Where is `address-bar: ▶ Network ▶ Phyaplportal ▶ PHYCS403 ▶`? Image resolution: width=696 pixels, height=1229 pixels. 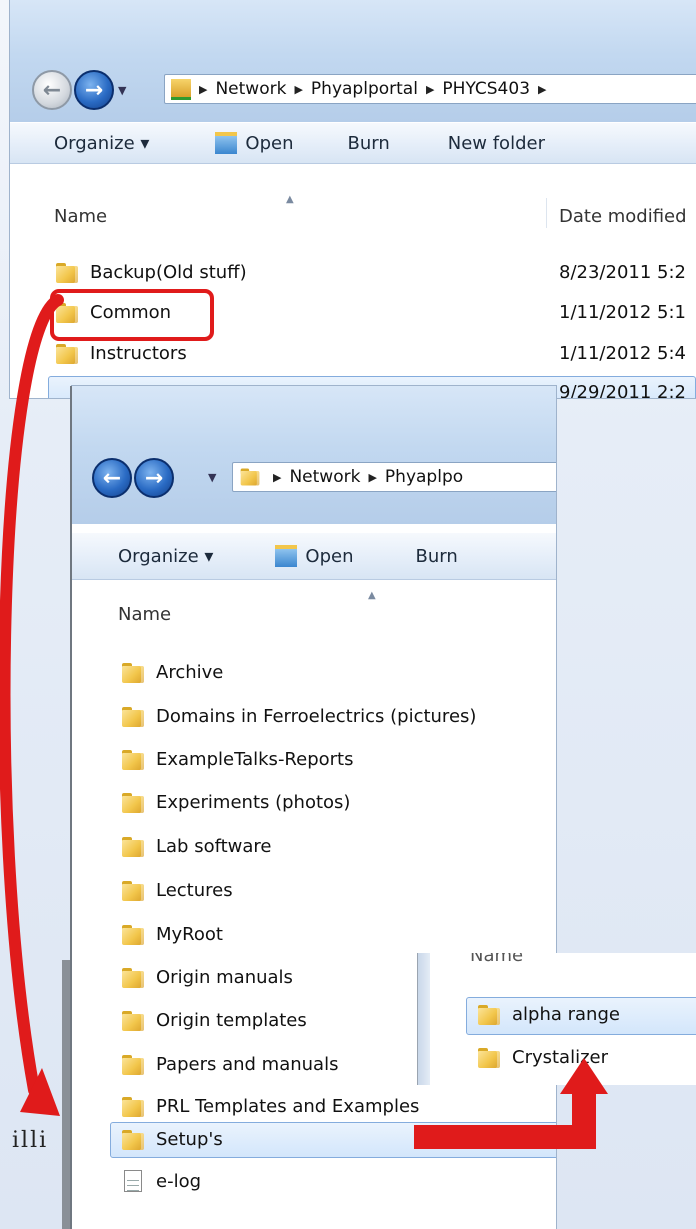
address-bar: ▶ Network ▶ Phyaplportal ▶ PHYCS403 ▶ is located at coordinates (430, 89).